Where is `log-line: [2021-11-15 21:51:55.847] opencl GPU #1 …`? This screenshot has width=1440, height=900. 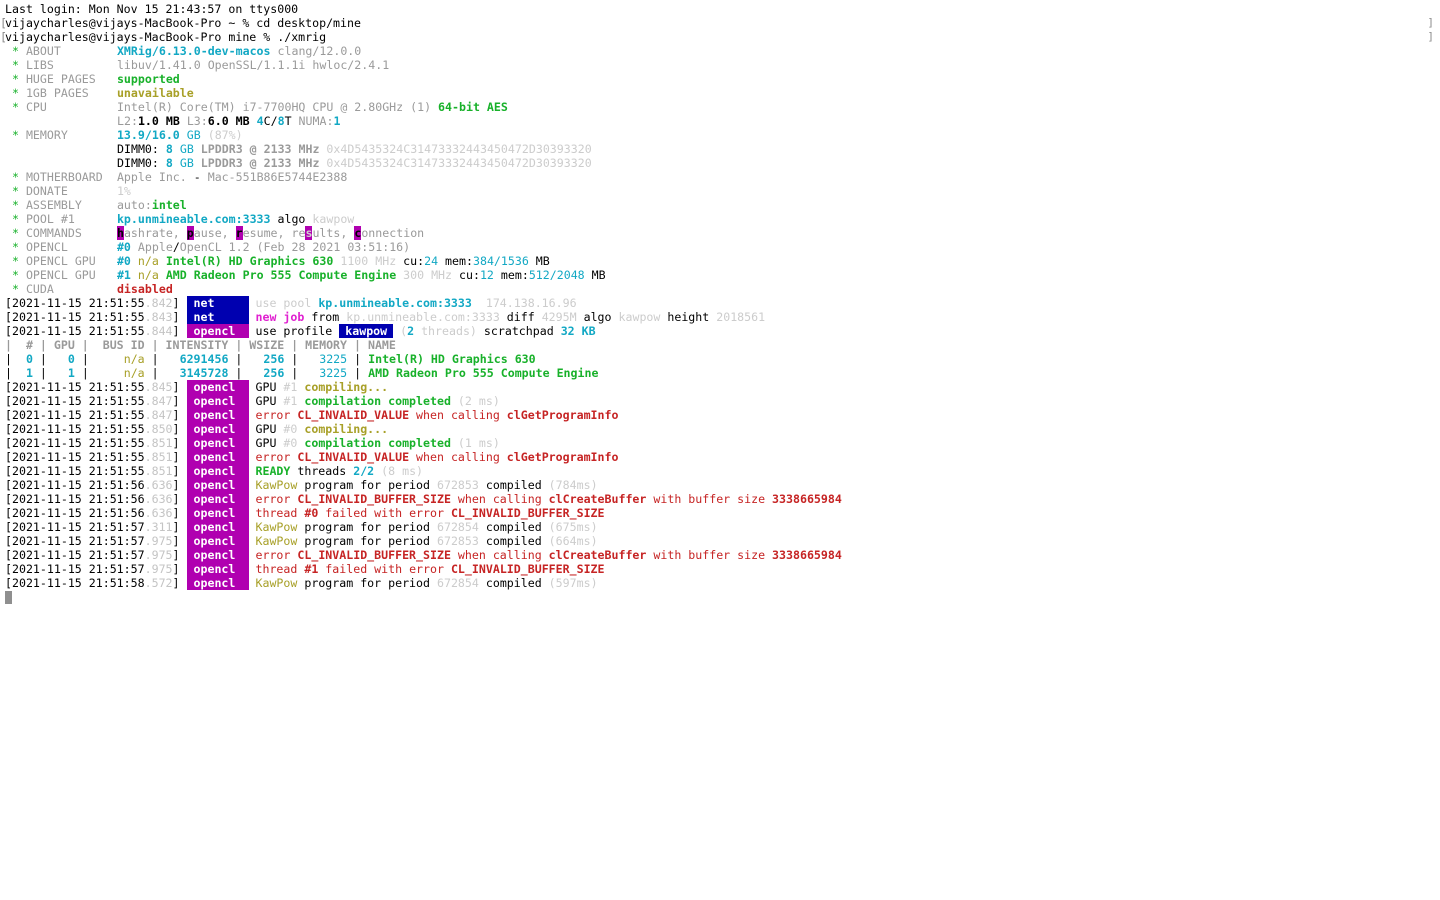 log-line: [2021-11-15 21:51:55.847] opencl GPU #1 … is located at coordinates (252, 401).